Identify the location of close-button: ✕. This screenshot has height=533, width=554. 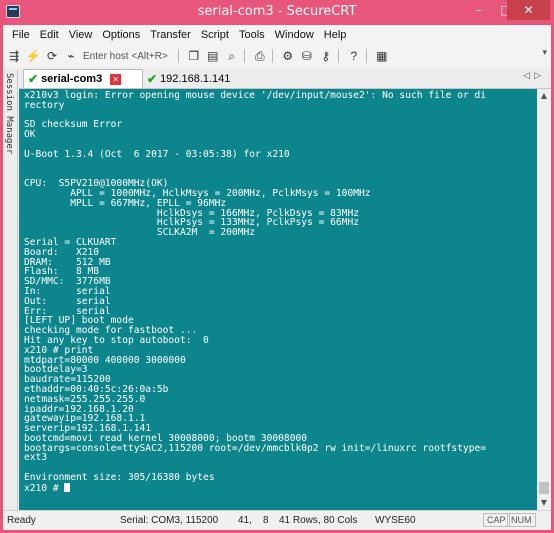
(528, 10).